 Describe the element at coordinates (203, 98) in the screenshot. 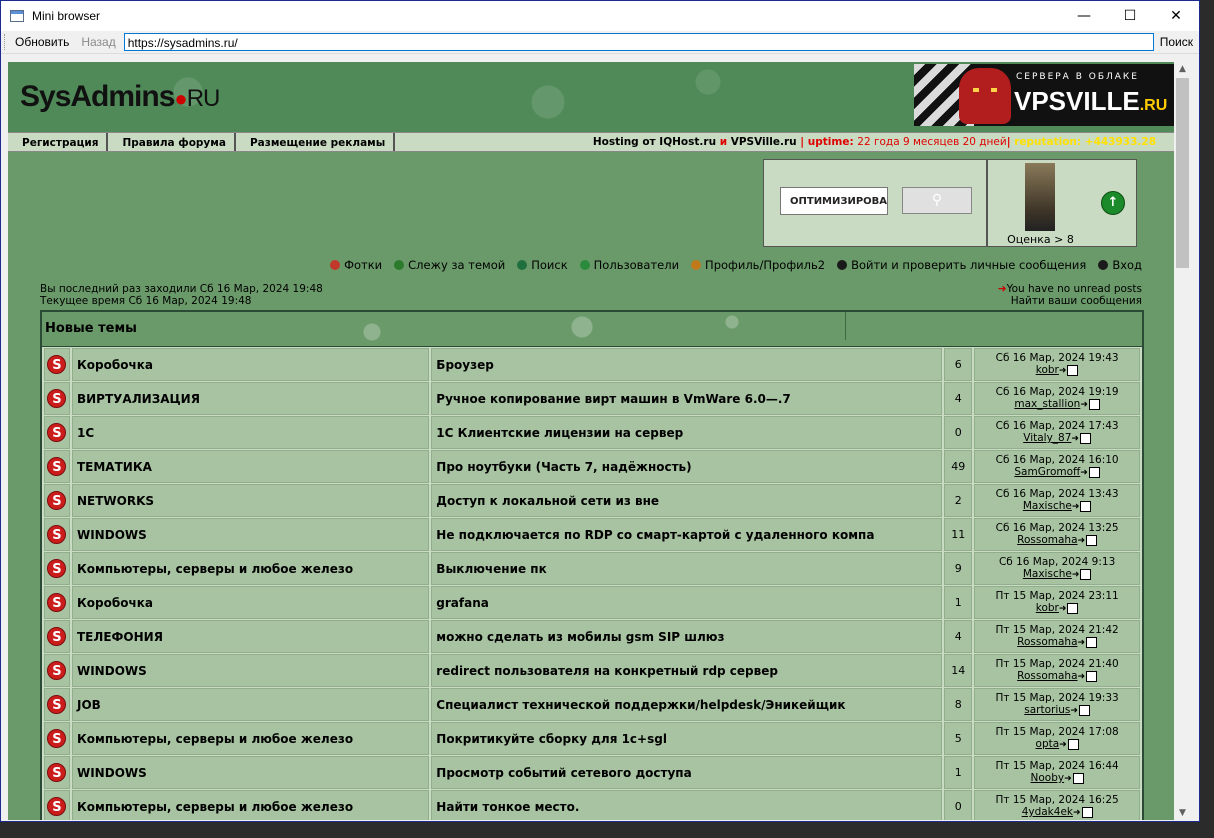

I see `logo-ru: RU` at that location.